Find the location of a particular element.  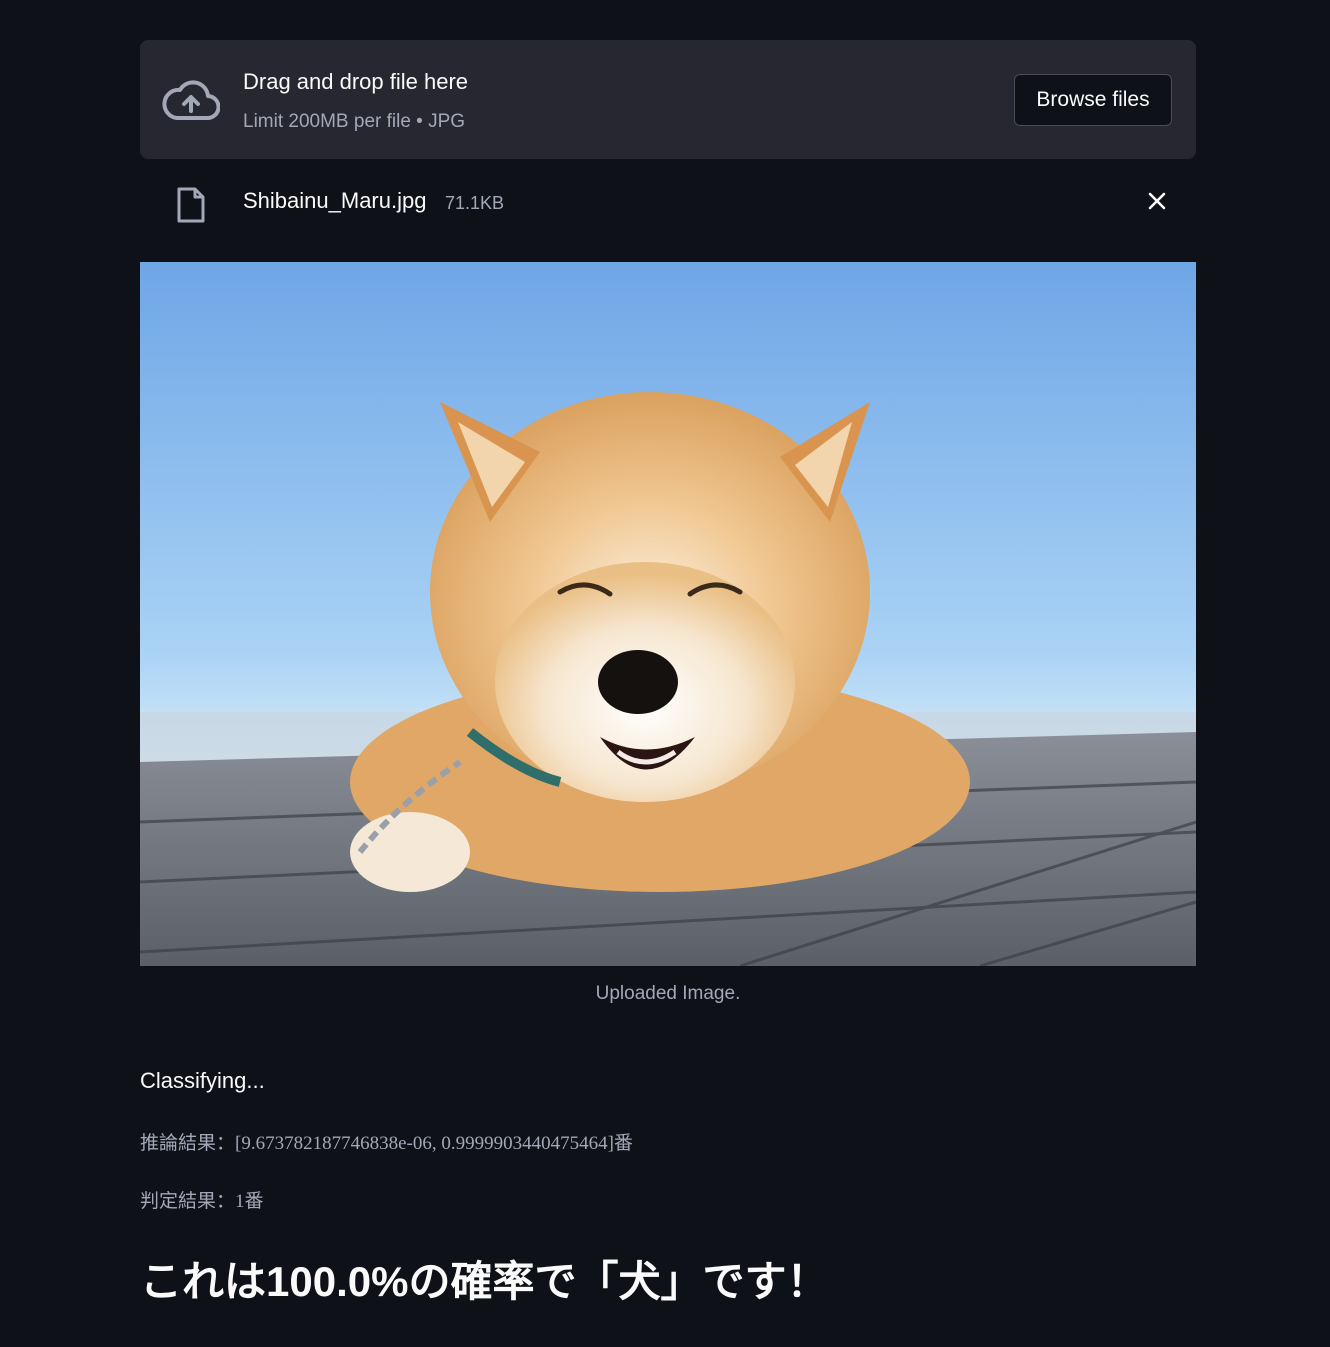

final-result-heading: これは100.0%の確率で「犬」です！ is located at coordinates (484, 1281).